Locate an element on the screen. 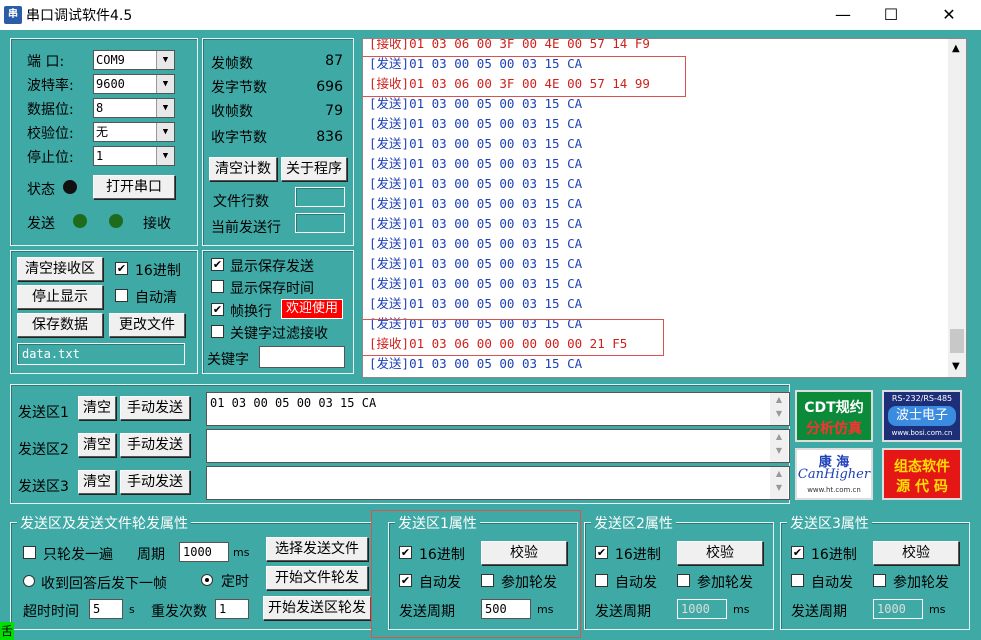 This screenshot has height=640, width=981. baud-value: 9600 is located at coordinates (110, 84).